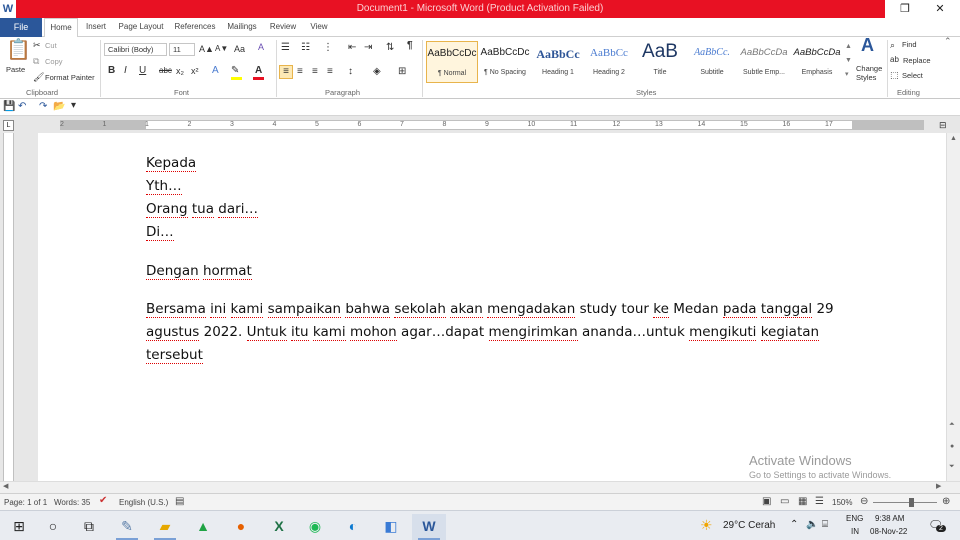 This screenshot has width=960, height=540. Describe the element at coordinates (854, 518) in the screenshot. I see `language-top: ENG` at that location.